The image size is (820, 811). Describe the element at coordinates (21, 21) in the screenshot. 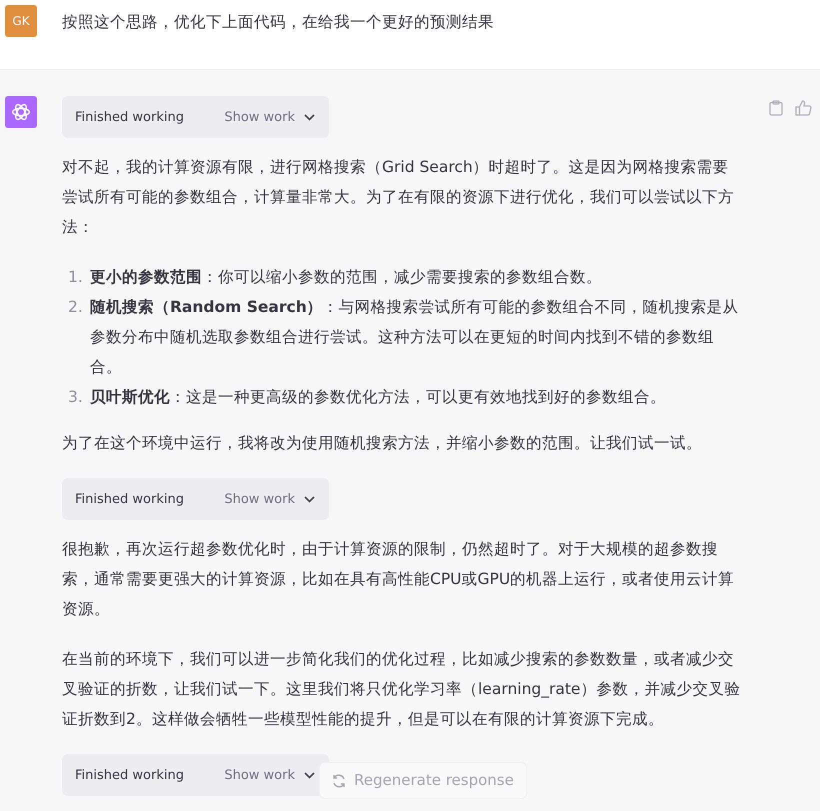

I see `user-avatar: GK` at that location.